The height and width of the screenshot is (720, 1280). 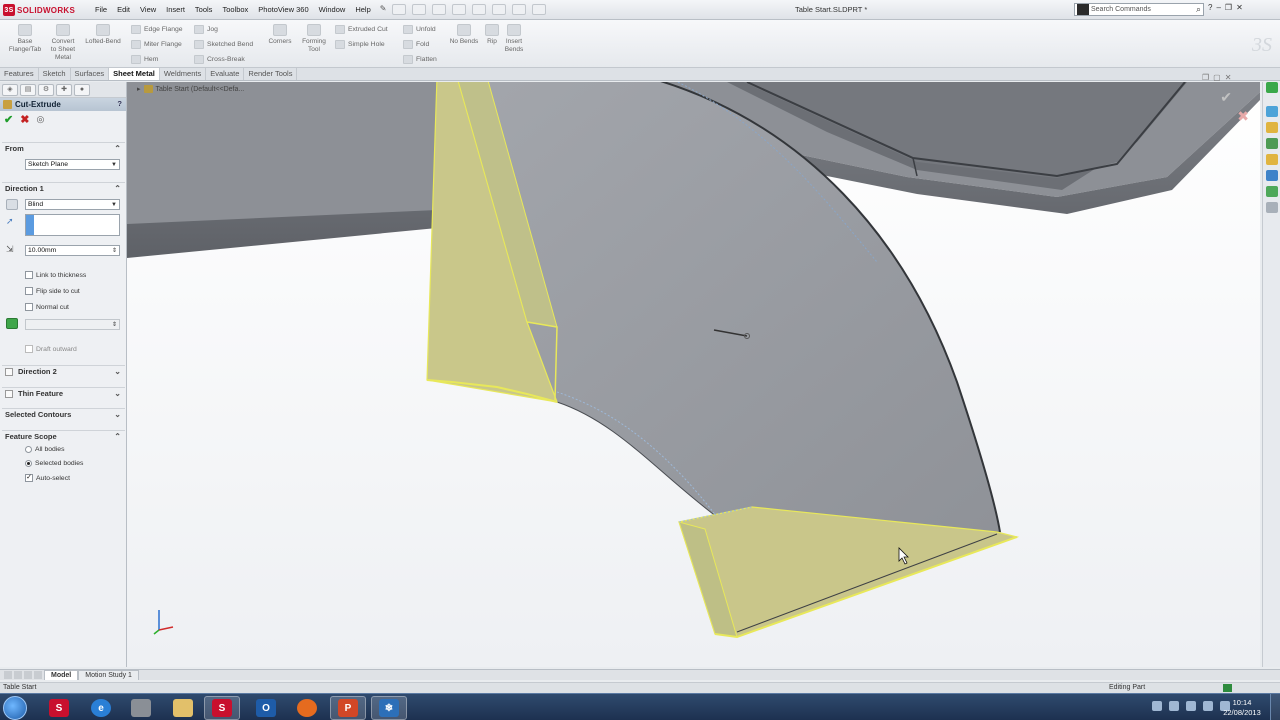 What do you see at coordinates (19, 74) in the screenshot?
I see `tab-features: Features` at bounding box center [19, 74].